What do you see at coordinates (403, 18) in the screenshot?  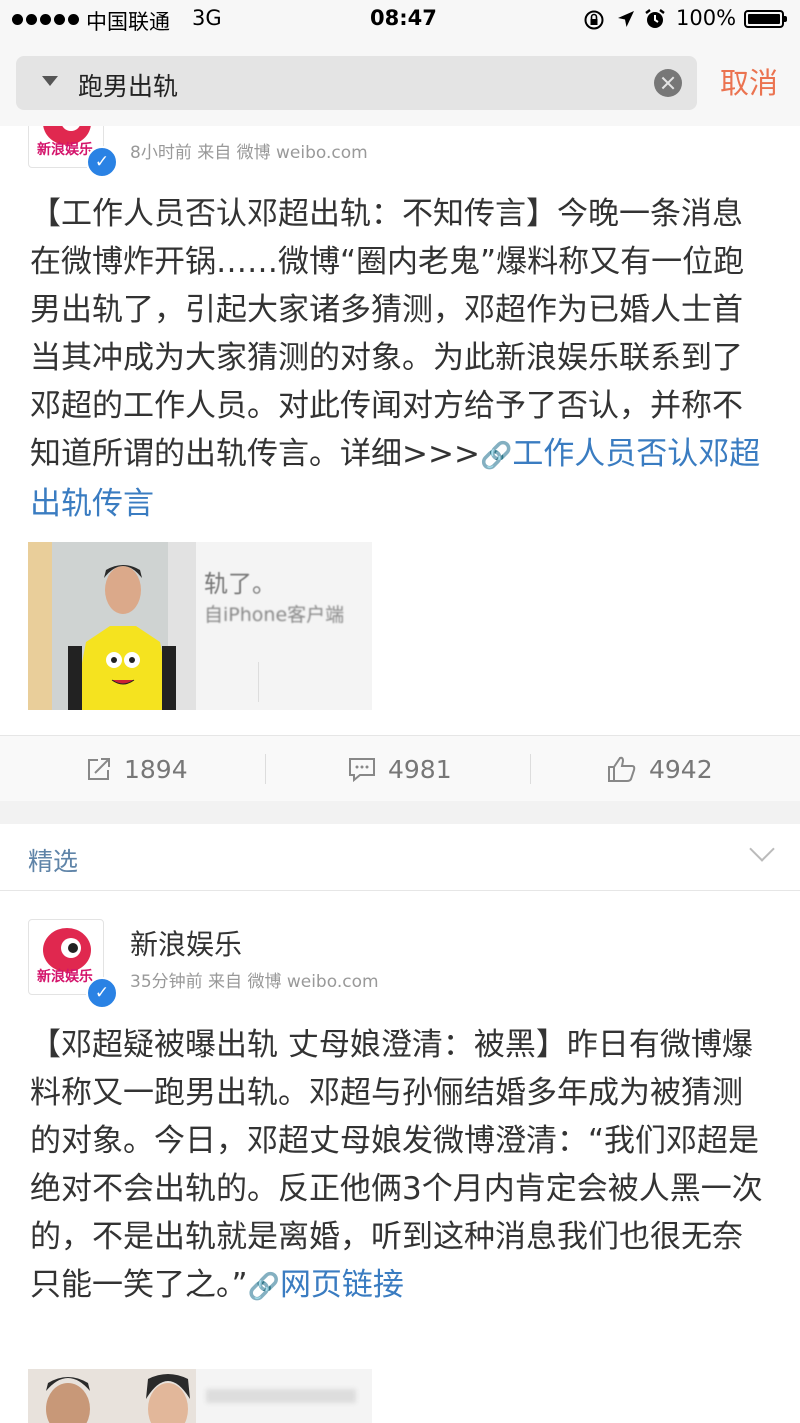 I see `clock: 08:47` at bounding box center [403, 18].